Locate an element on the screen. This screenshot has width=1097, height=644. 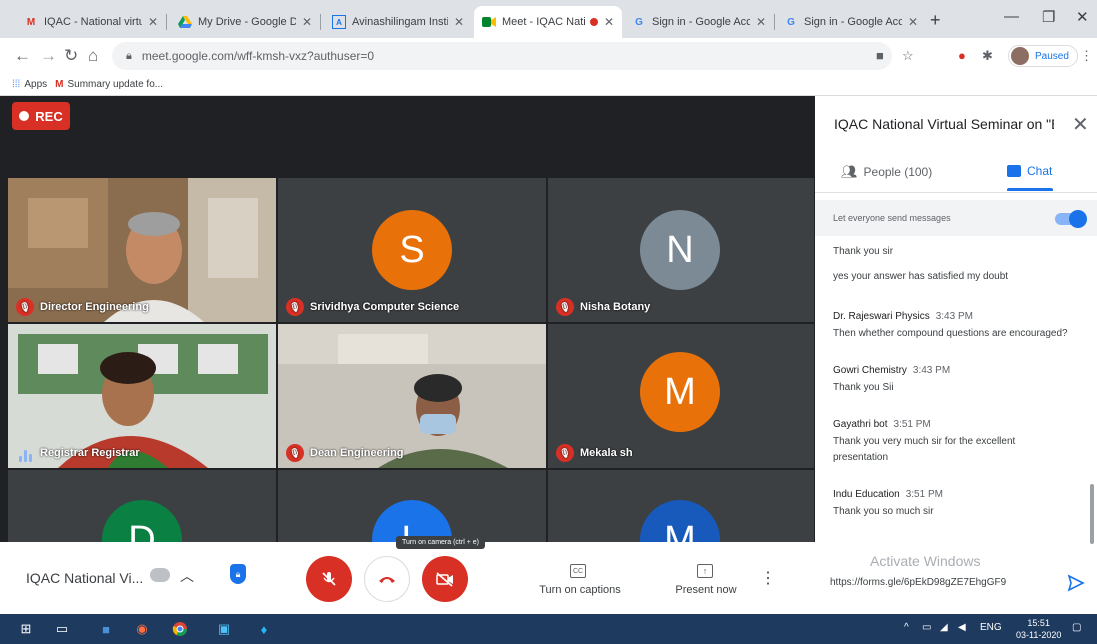
participant-tile-d: D is located at coordinates (142, 506).